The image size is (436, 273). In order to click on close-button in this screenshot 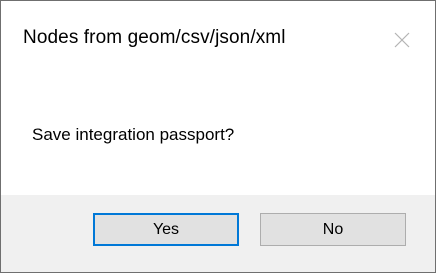, I will do `click(402, 40)`.